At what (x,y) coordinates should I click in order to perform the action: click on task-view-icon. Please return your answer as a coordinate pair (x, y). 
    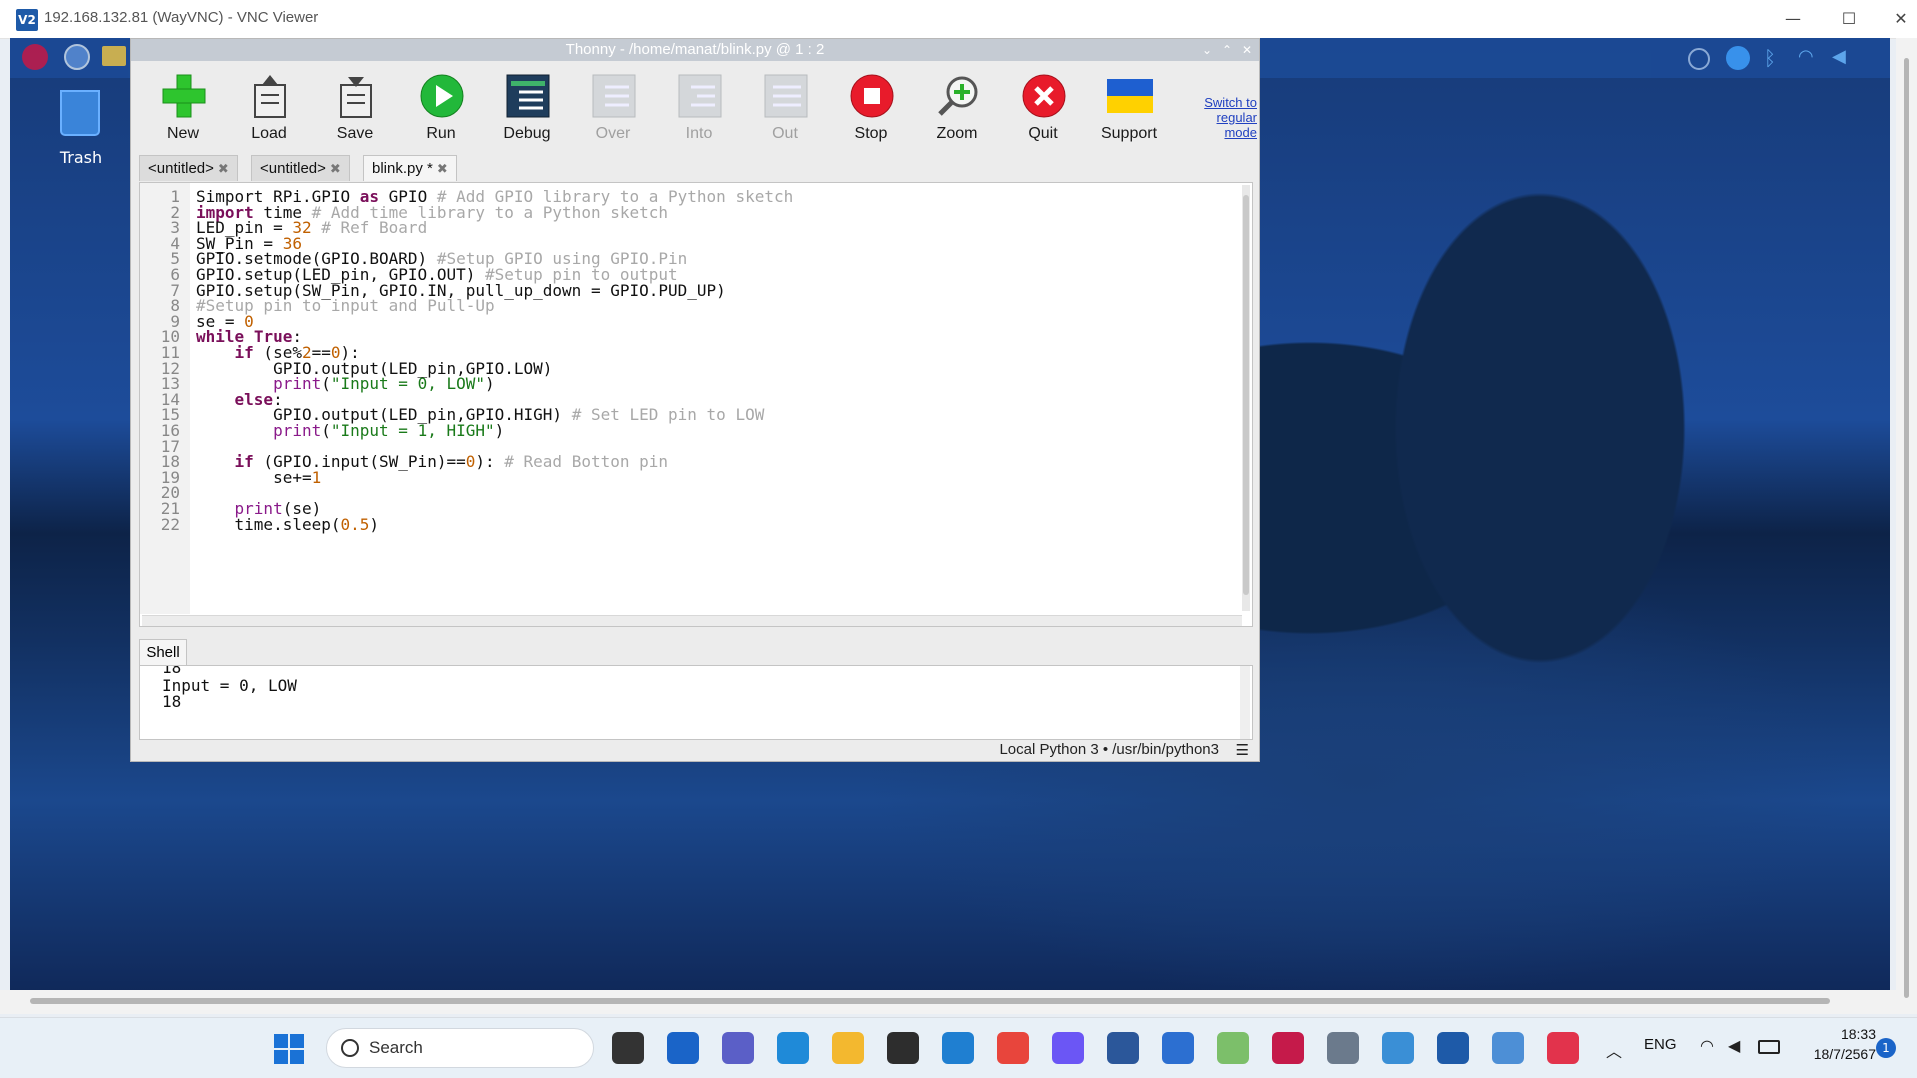
    Looking at the image, I should click on (628, 1048).